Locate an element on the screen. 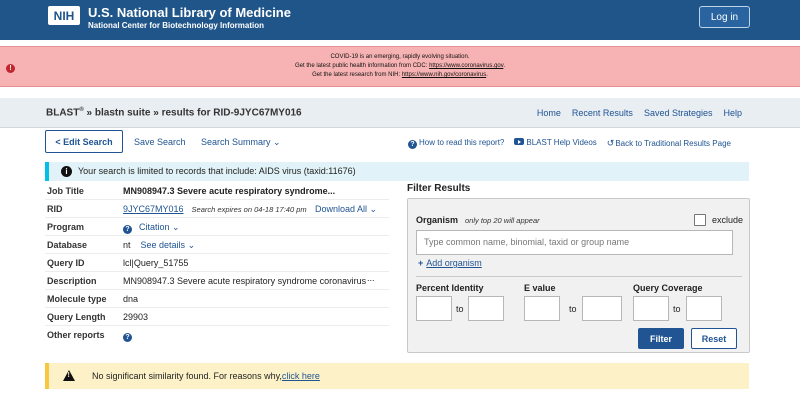 This screenshot has height=411, width=800. query-id-value: lcl|Query_51755 is located at coordinates (156, 263).